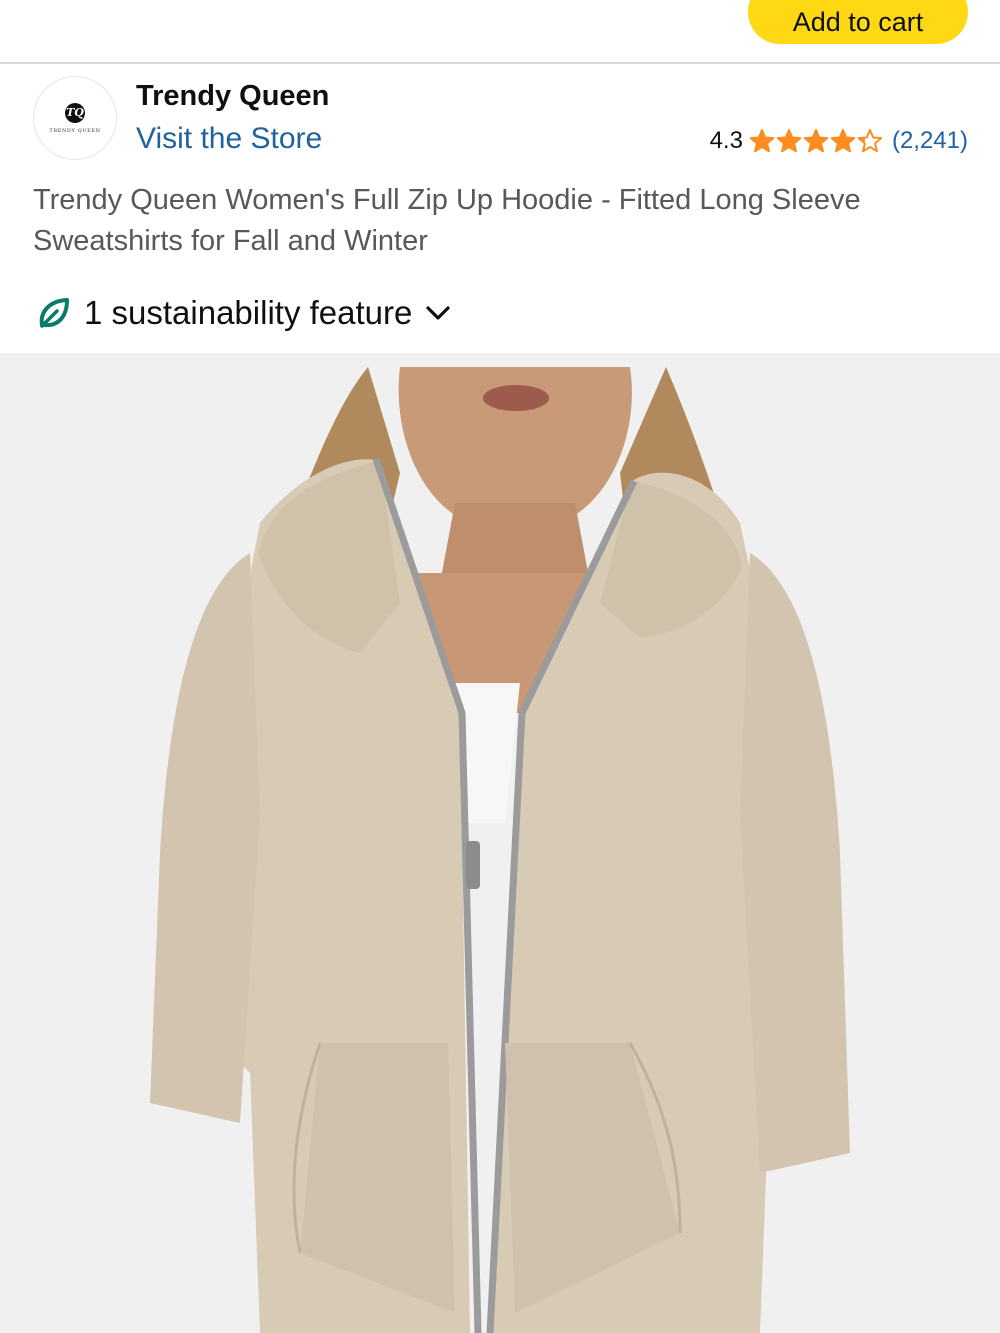 The height and width of the screenshot is (1333, 1000). I want to click on rating-value: 4.3, so click(726, 140).